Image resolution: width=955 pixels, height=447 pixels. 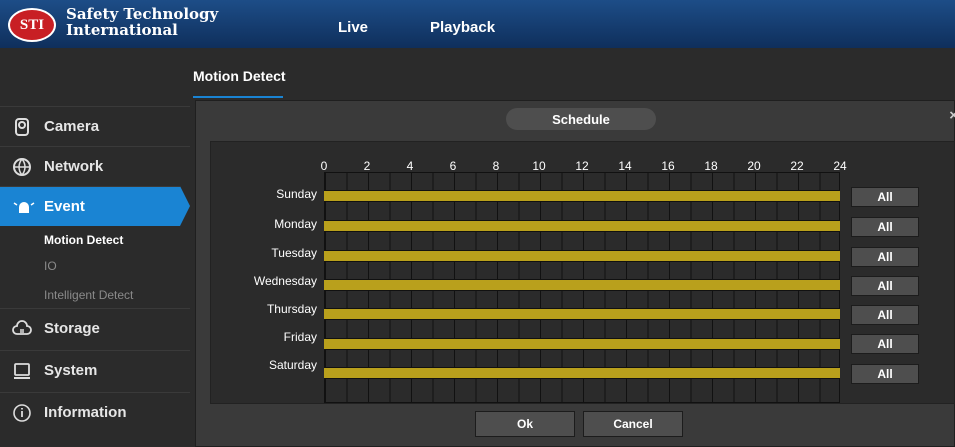 I want to click on all-button-sunday: All, so click(x=885, y=197).